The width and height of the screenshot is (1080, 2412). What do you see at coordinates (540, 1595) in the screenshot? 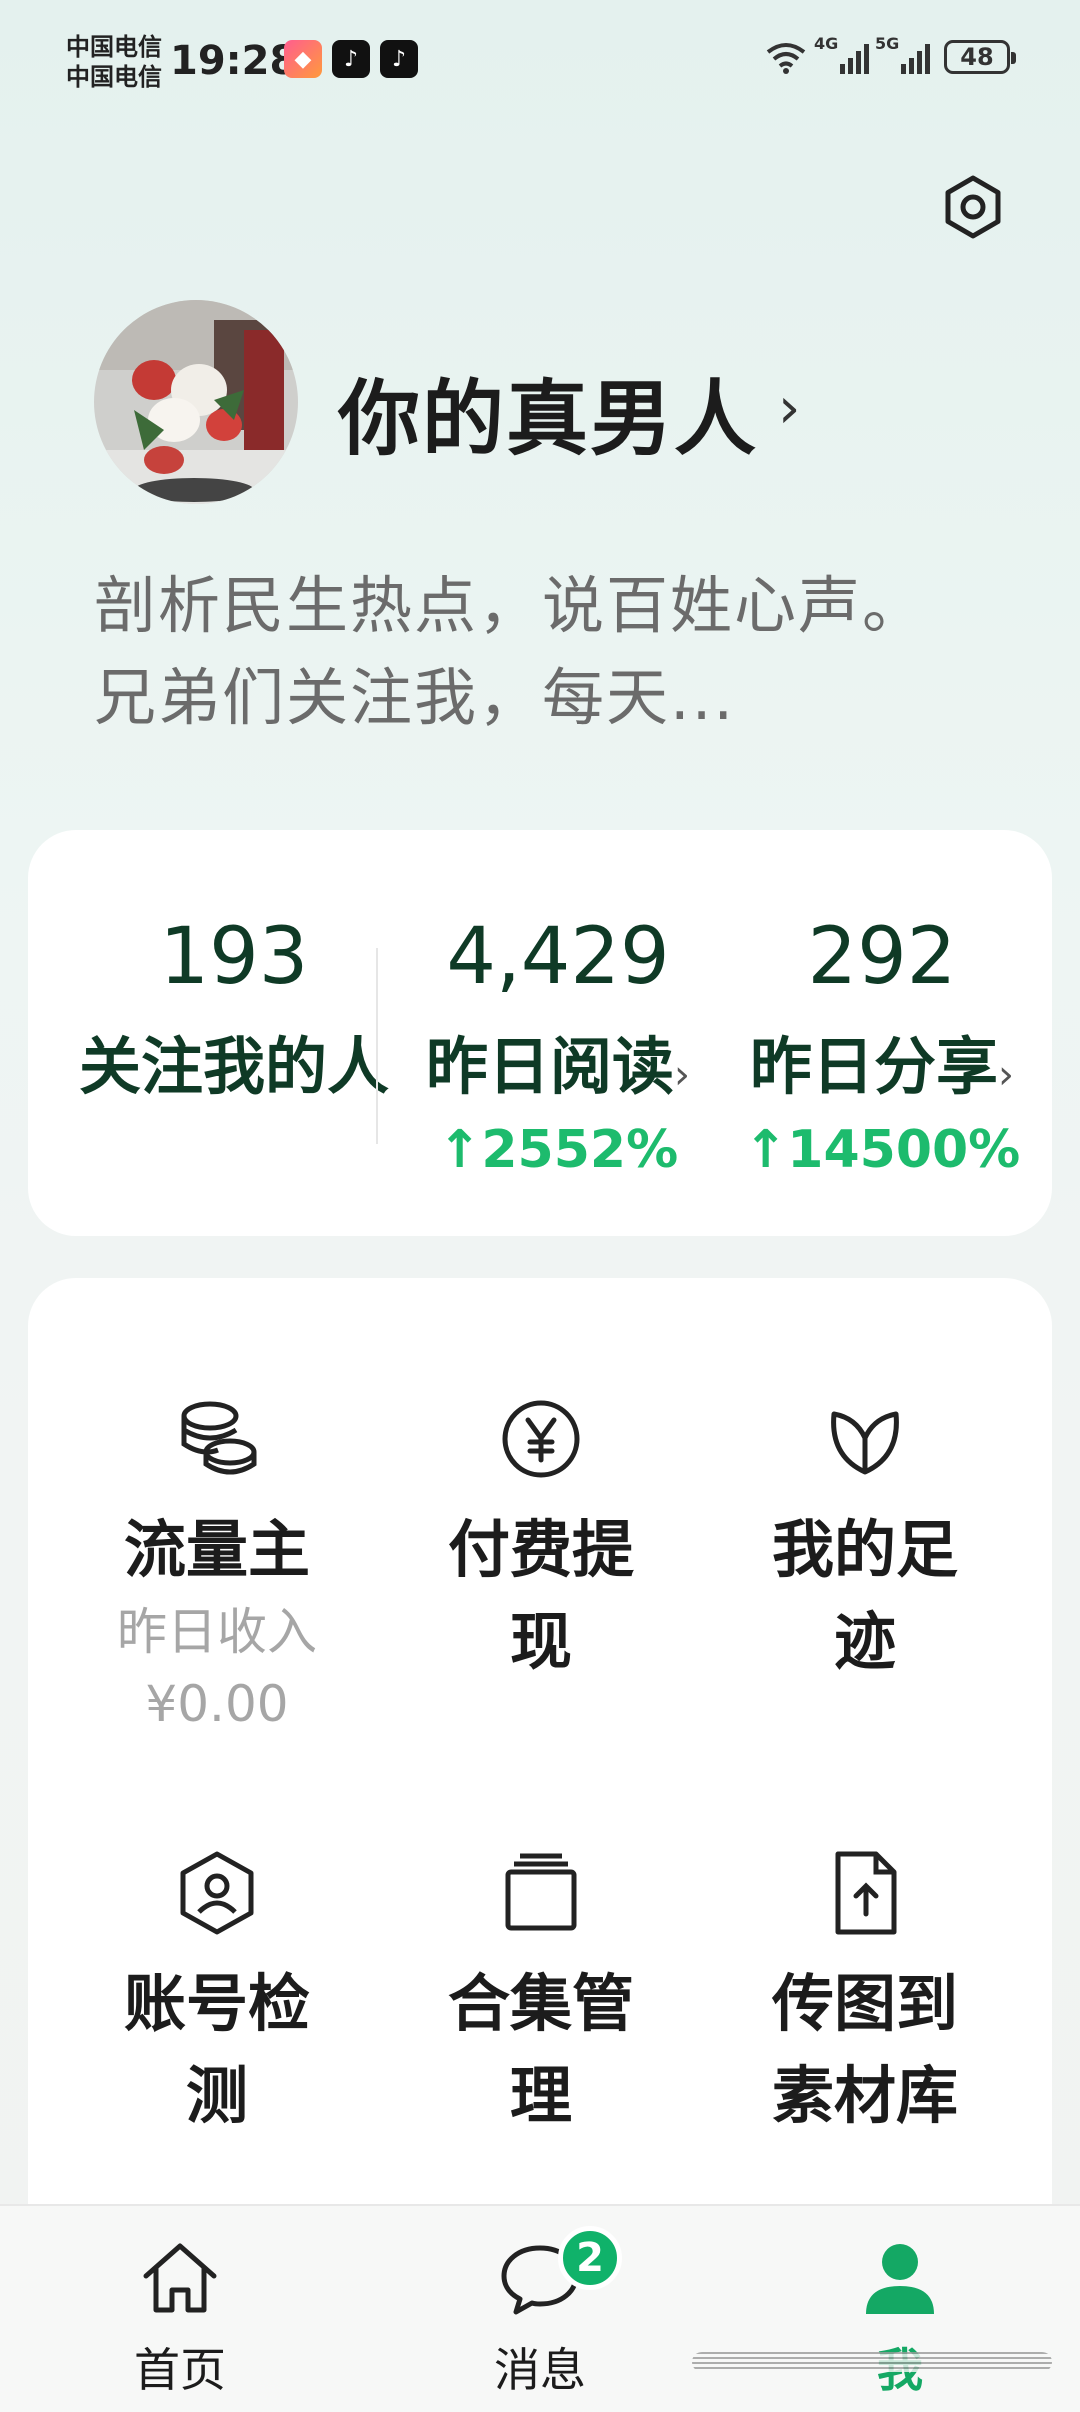
I see `tool-label: 付费提现` at bounding box center [540, 1595].